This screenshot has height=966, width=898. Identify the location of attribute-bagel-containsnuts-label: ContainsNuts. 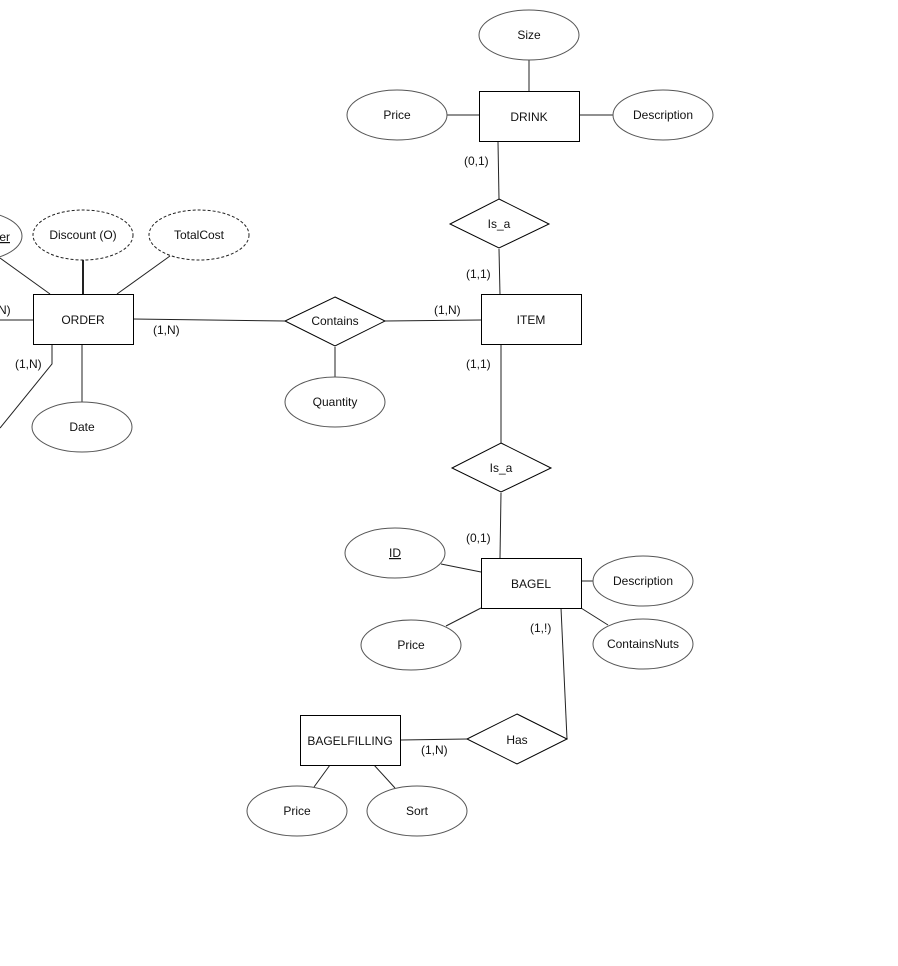
(643, 644).